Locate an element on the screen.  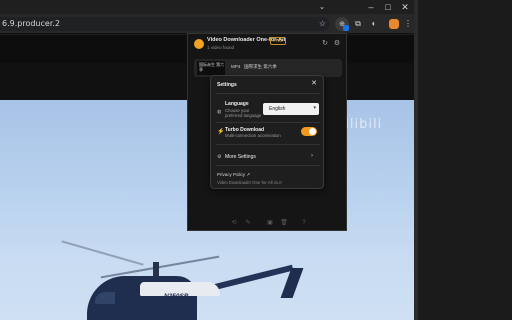
app-logo-icon is located at coordinates (199, 44).